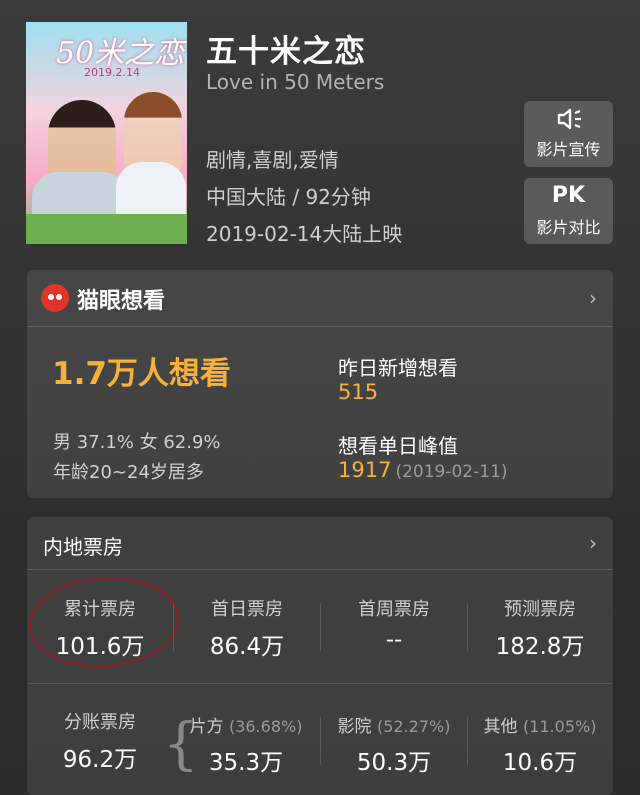 The height and width of the screenshot is (795, 640). I want to click on pk-icon: PK, so click(568, 195).